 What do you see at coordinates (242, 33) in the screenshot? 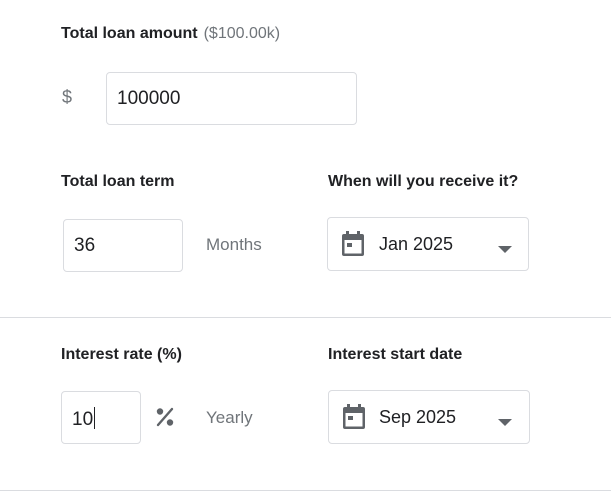
I see `loan-amount-summary: ($100.00k)` at bounding box center [242, 33].